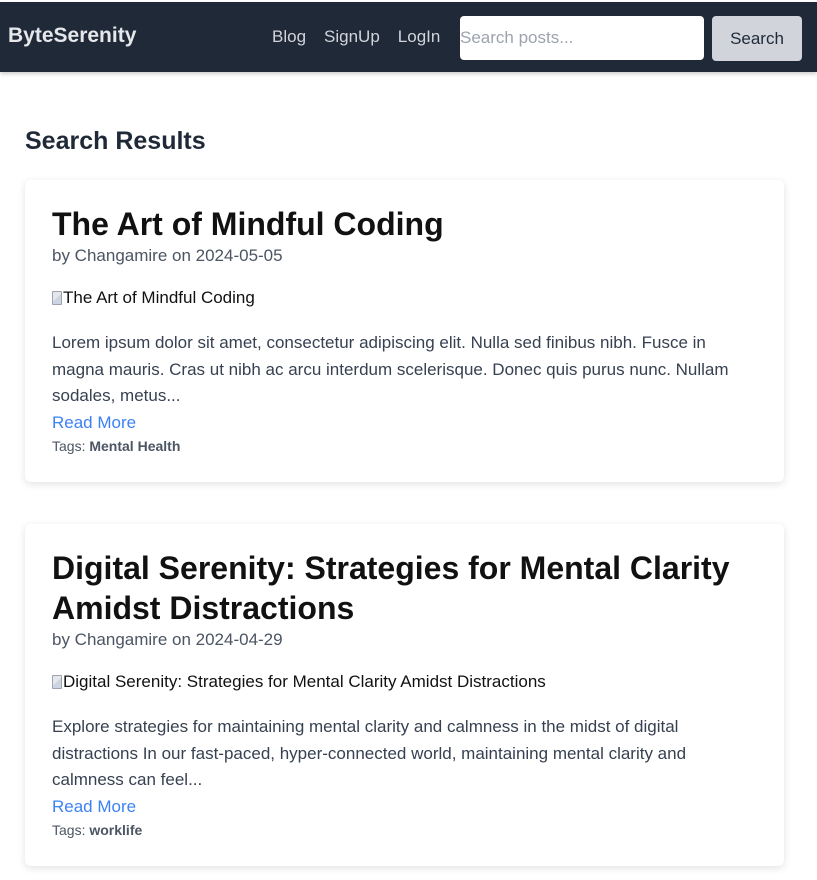 The image size is (817, 880). What do you see at coordinates (404, 446) in the screenshot?
I see `post-tags: Tags: Mental Health` at bounding box center [404, 446].